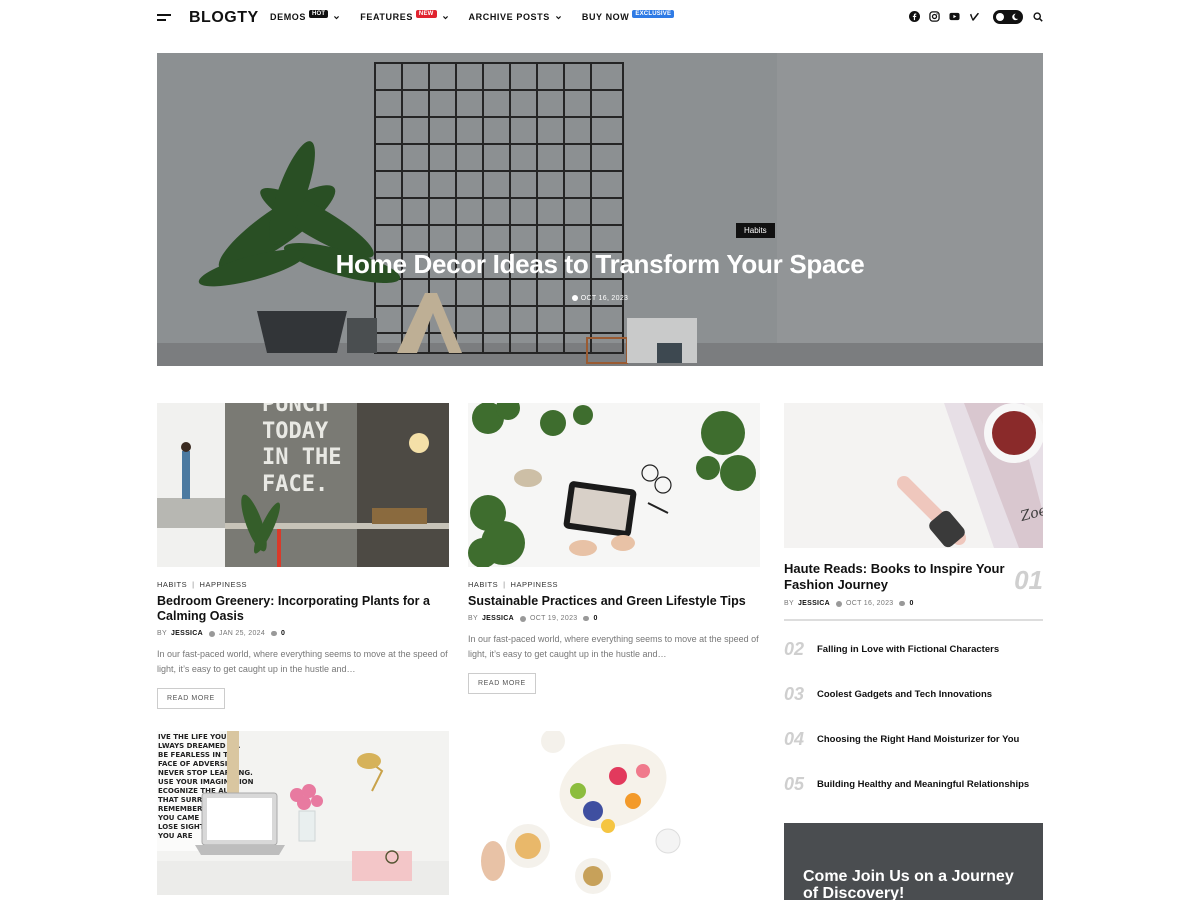 This screenshot has width=1200, height=900. I want to click on nav-buy-label: BUY NOW, so click(605, 17).